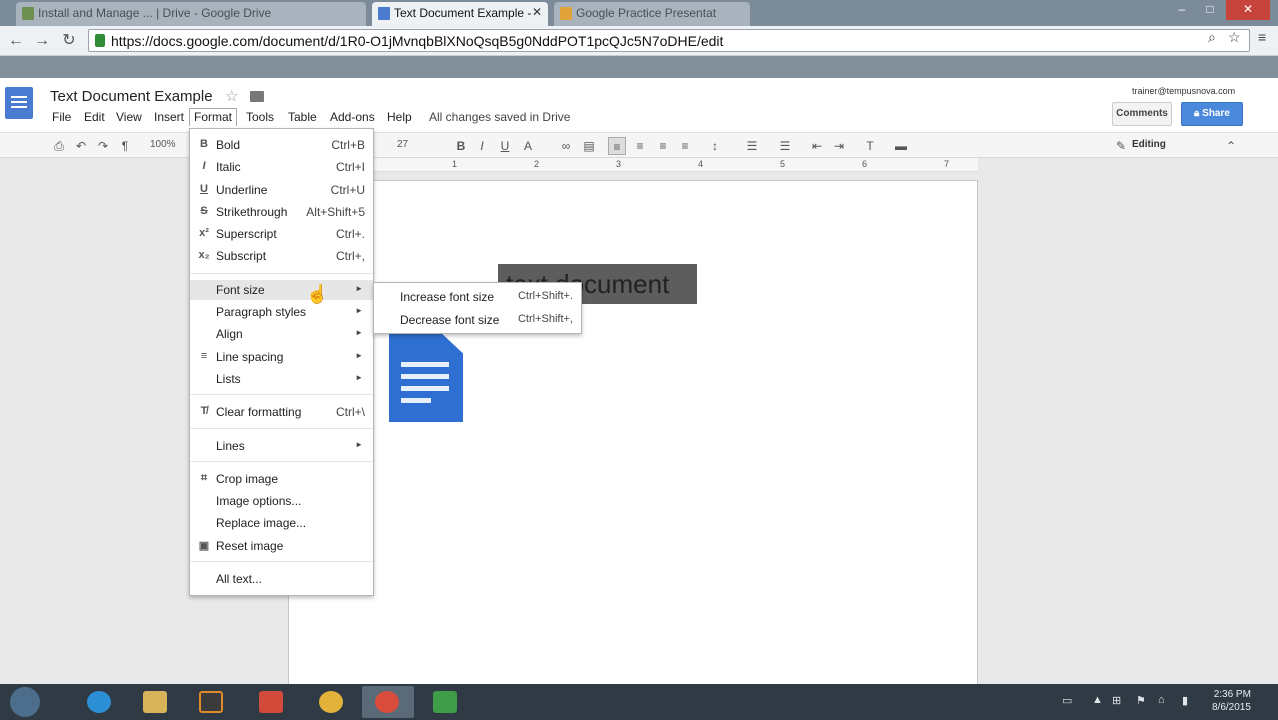  I want to click on bulleted-list-icon: ☰, so click(785, 146).